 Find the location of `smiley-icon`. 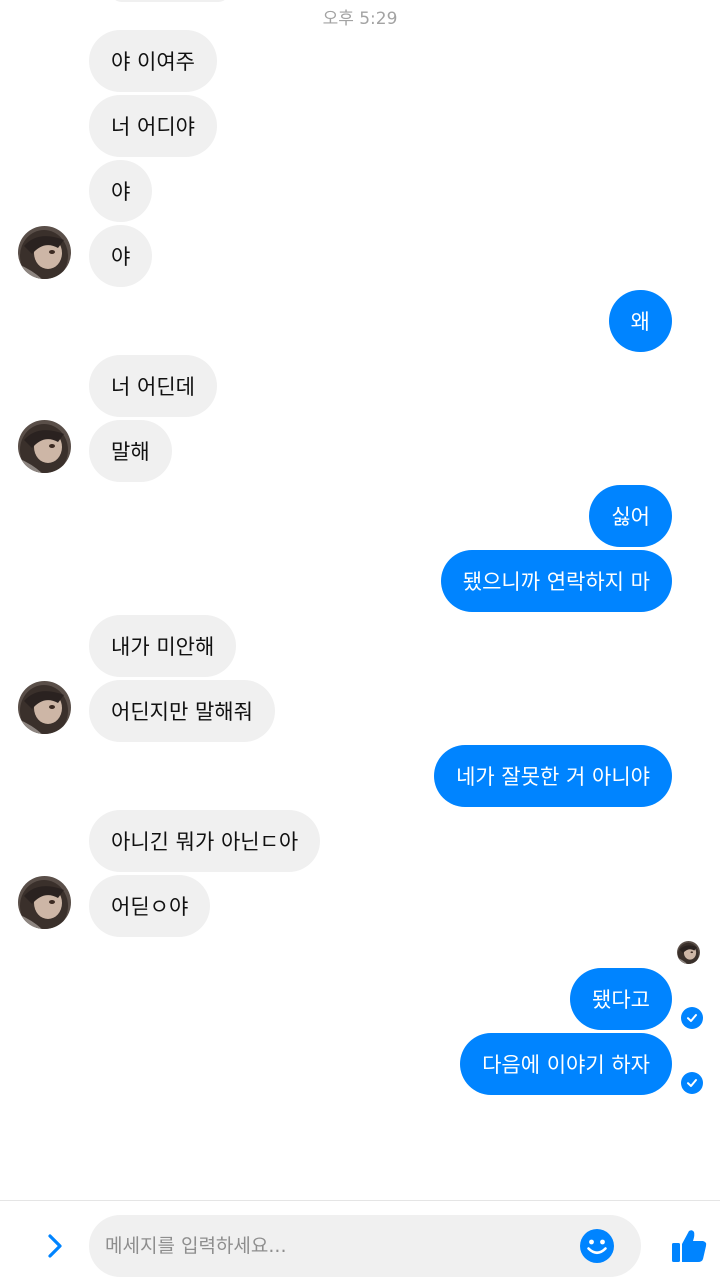

smiley-icon is located at coordinates (597, 1246).